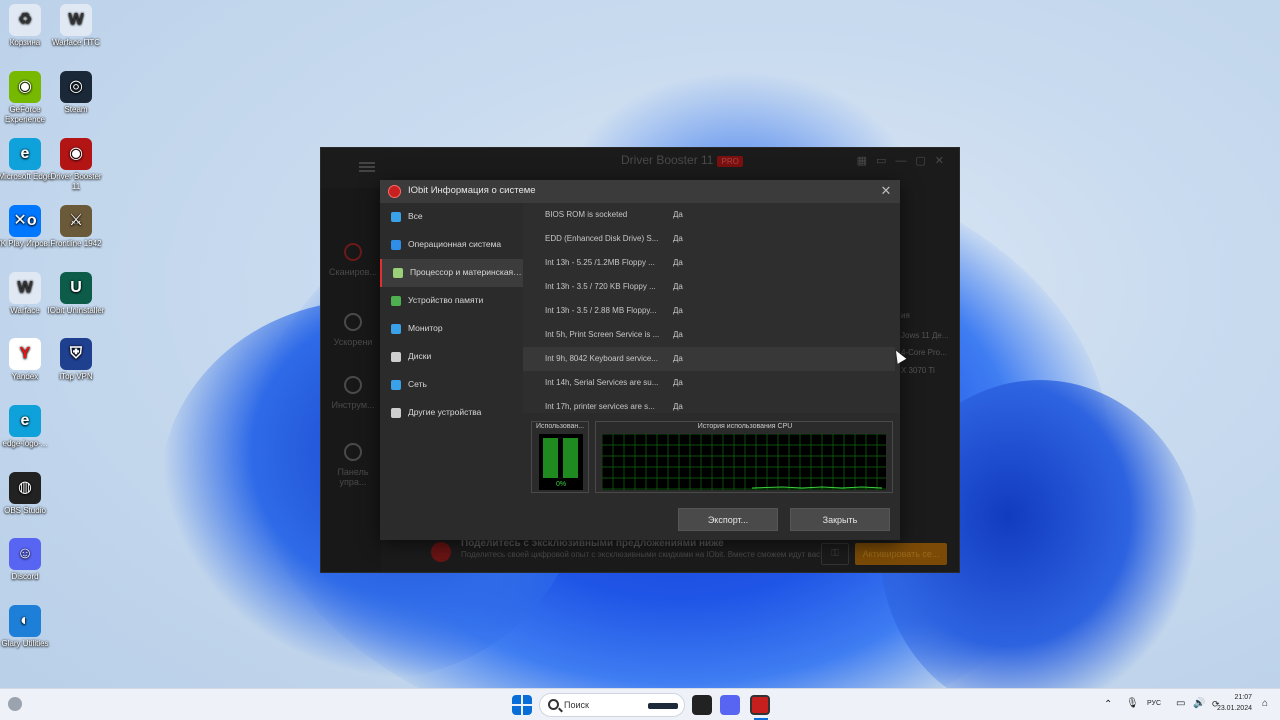 This screenshot has height=720, width=1280. Describe the element at coordinates (451, 329) in the screenshot. I see `sidebar-item: Монитор` at that location.